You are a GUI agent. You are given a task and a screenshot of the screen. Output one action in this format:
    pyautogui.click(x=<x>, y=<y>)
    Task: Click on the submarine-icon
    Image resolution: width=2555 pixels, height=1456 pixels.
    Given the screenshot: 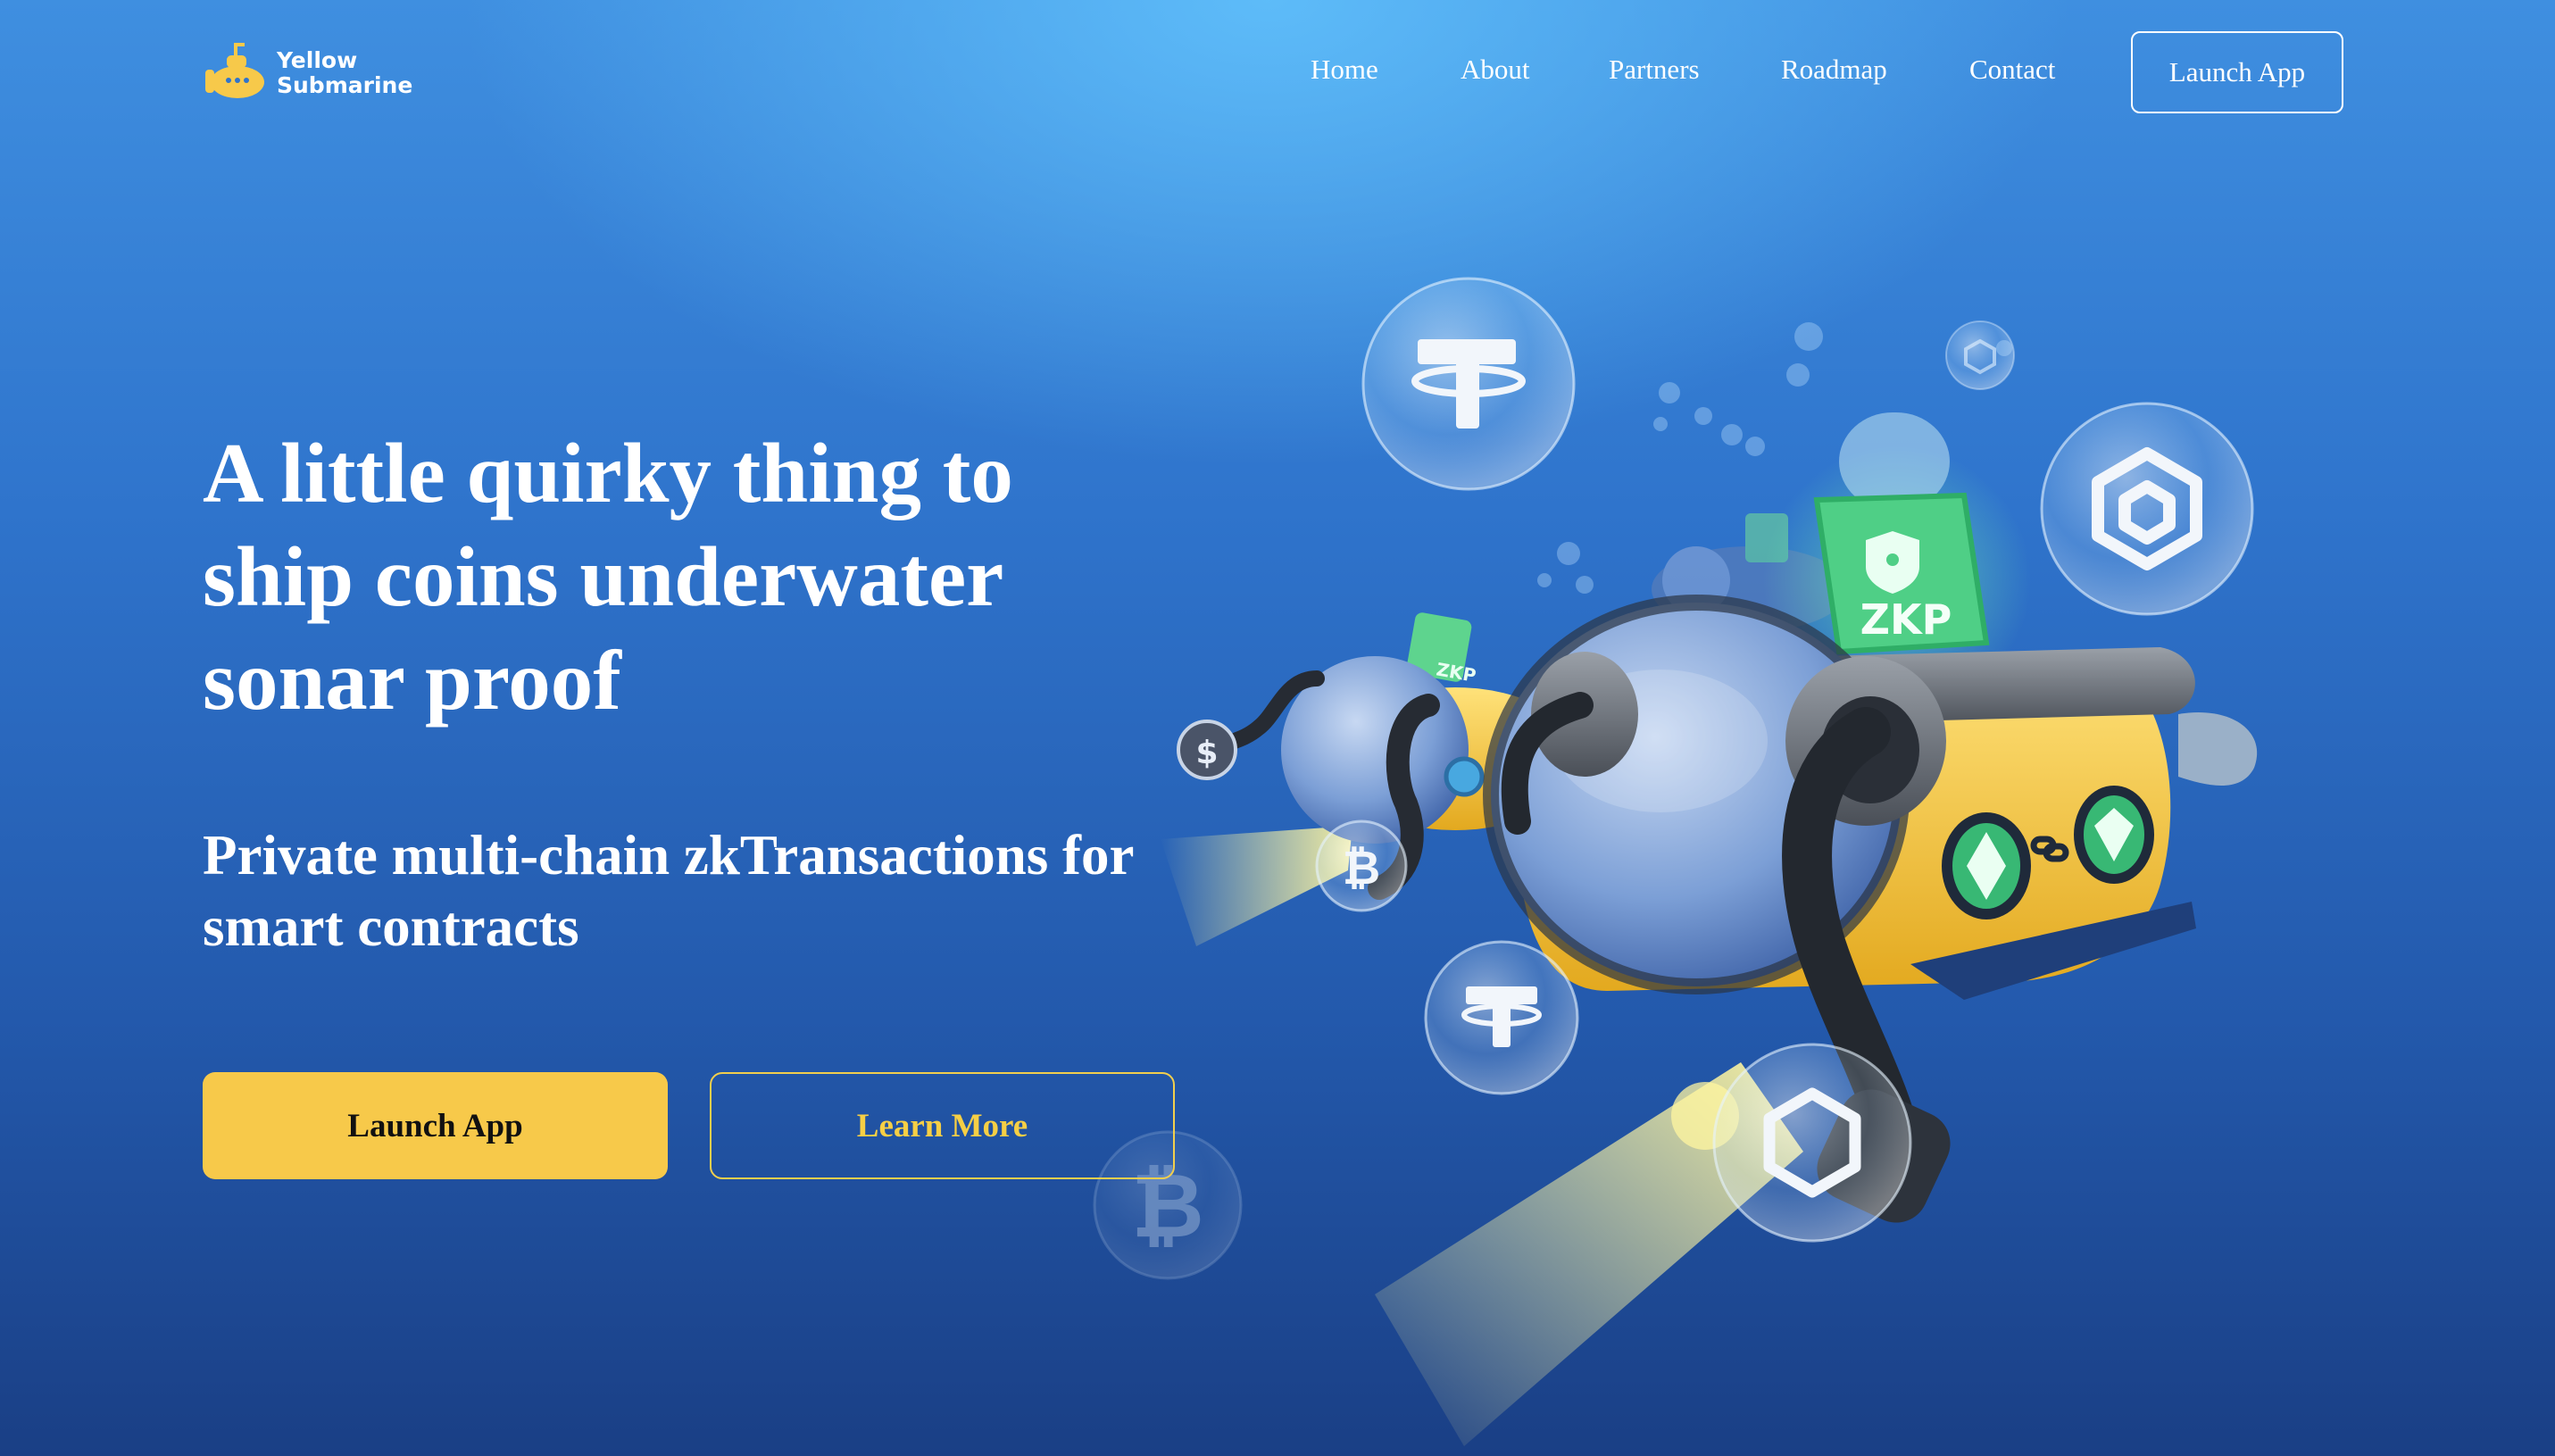 What is the action you would take?
    pyautogui.click(x=235, y=70)
    